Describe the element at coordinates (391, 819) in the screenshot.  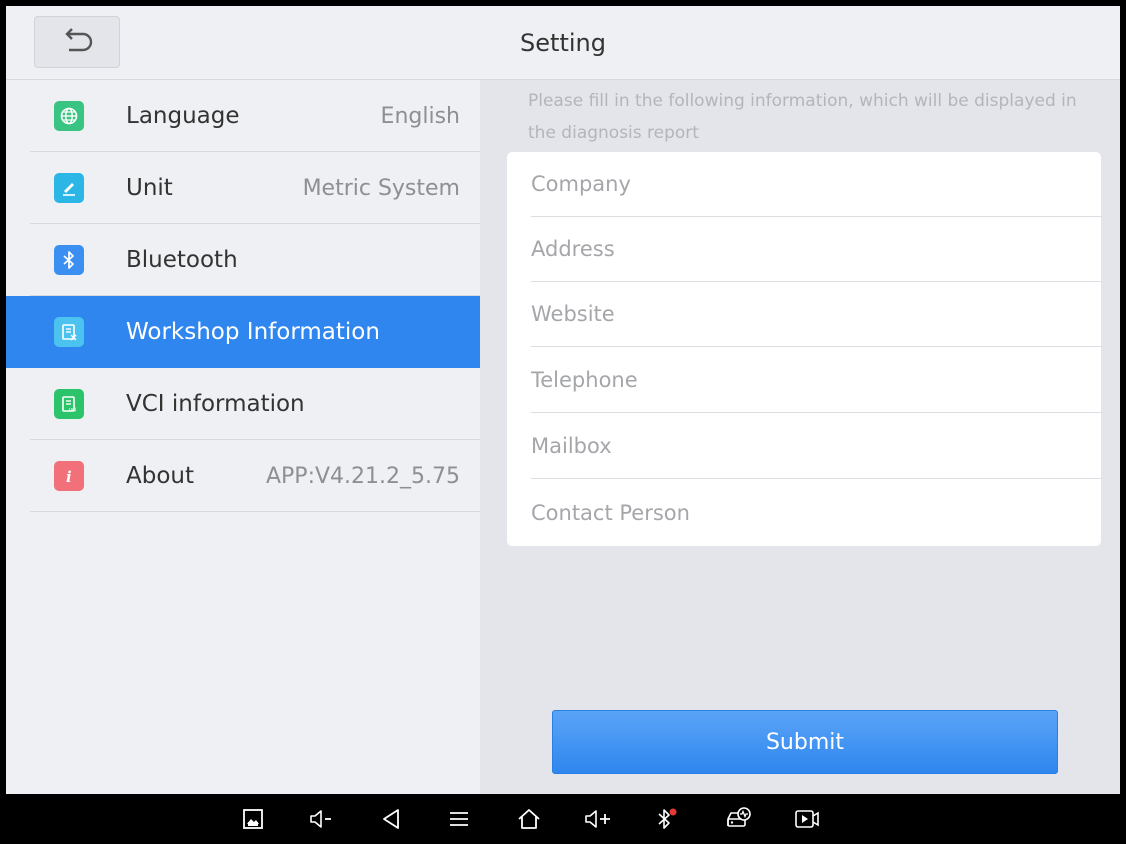
I see `back-icon` at that location.